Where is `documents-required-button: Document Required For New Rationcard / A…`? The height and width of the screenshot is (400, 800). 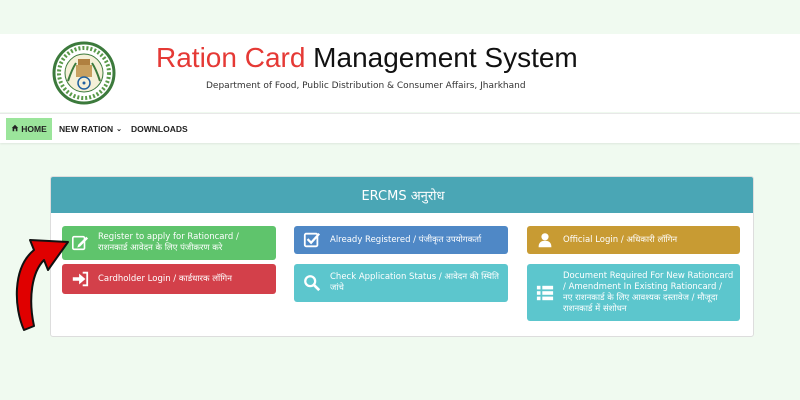 documents-required-button: Document Required For New Rationcard / A… is located at coordinates (633, 292).